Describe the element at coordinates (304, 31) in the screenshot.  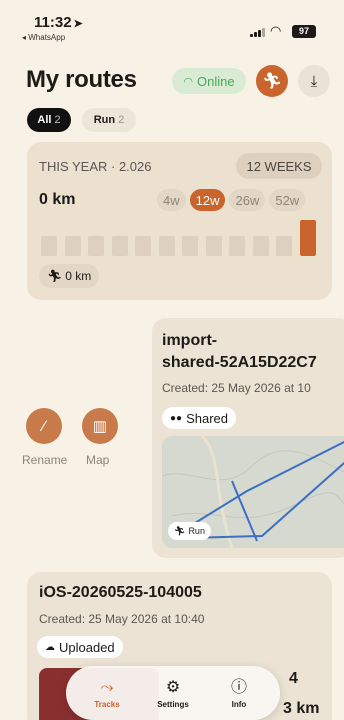
I see `battery-icon: 97` at that location.